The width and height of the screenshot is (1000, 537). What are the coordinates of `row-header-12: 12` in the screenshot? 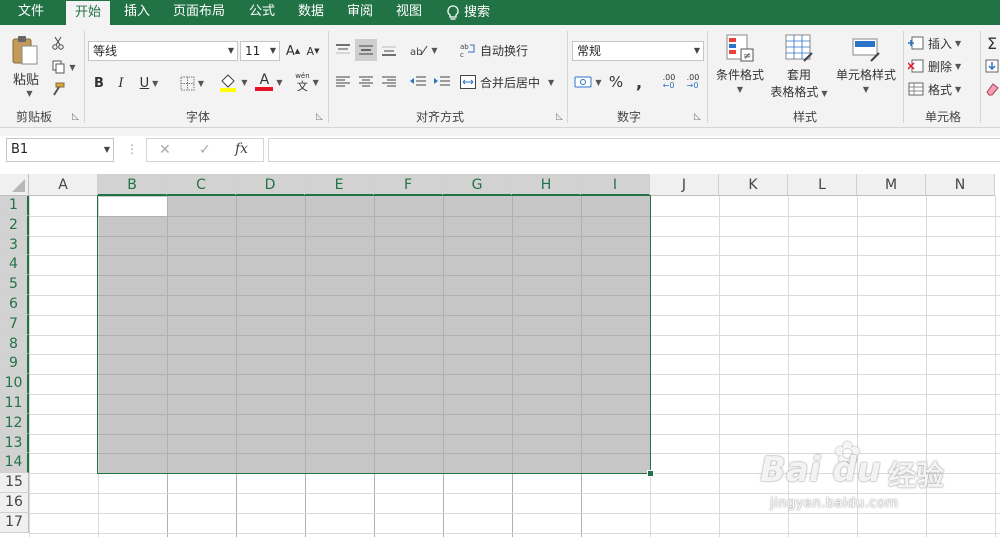 It's located at (14, 423).